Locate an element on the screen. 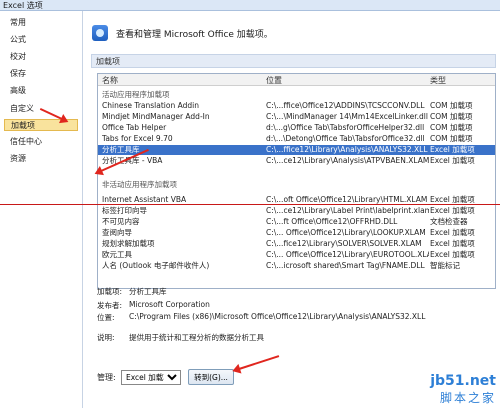 This screenshot has height=408, width=500. column-header-location: 位置 is located at coordinates (274, 80).